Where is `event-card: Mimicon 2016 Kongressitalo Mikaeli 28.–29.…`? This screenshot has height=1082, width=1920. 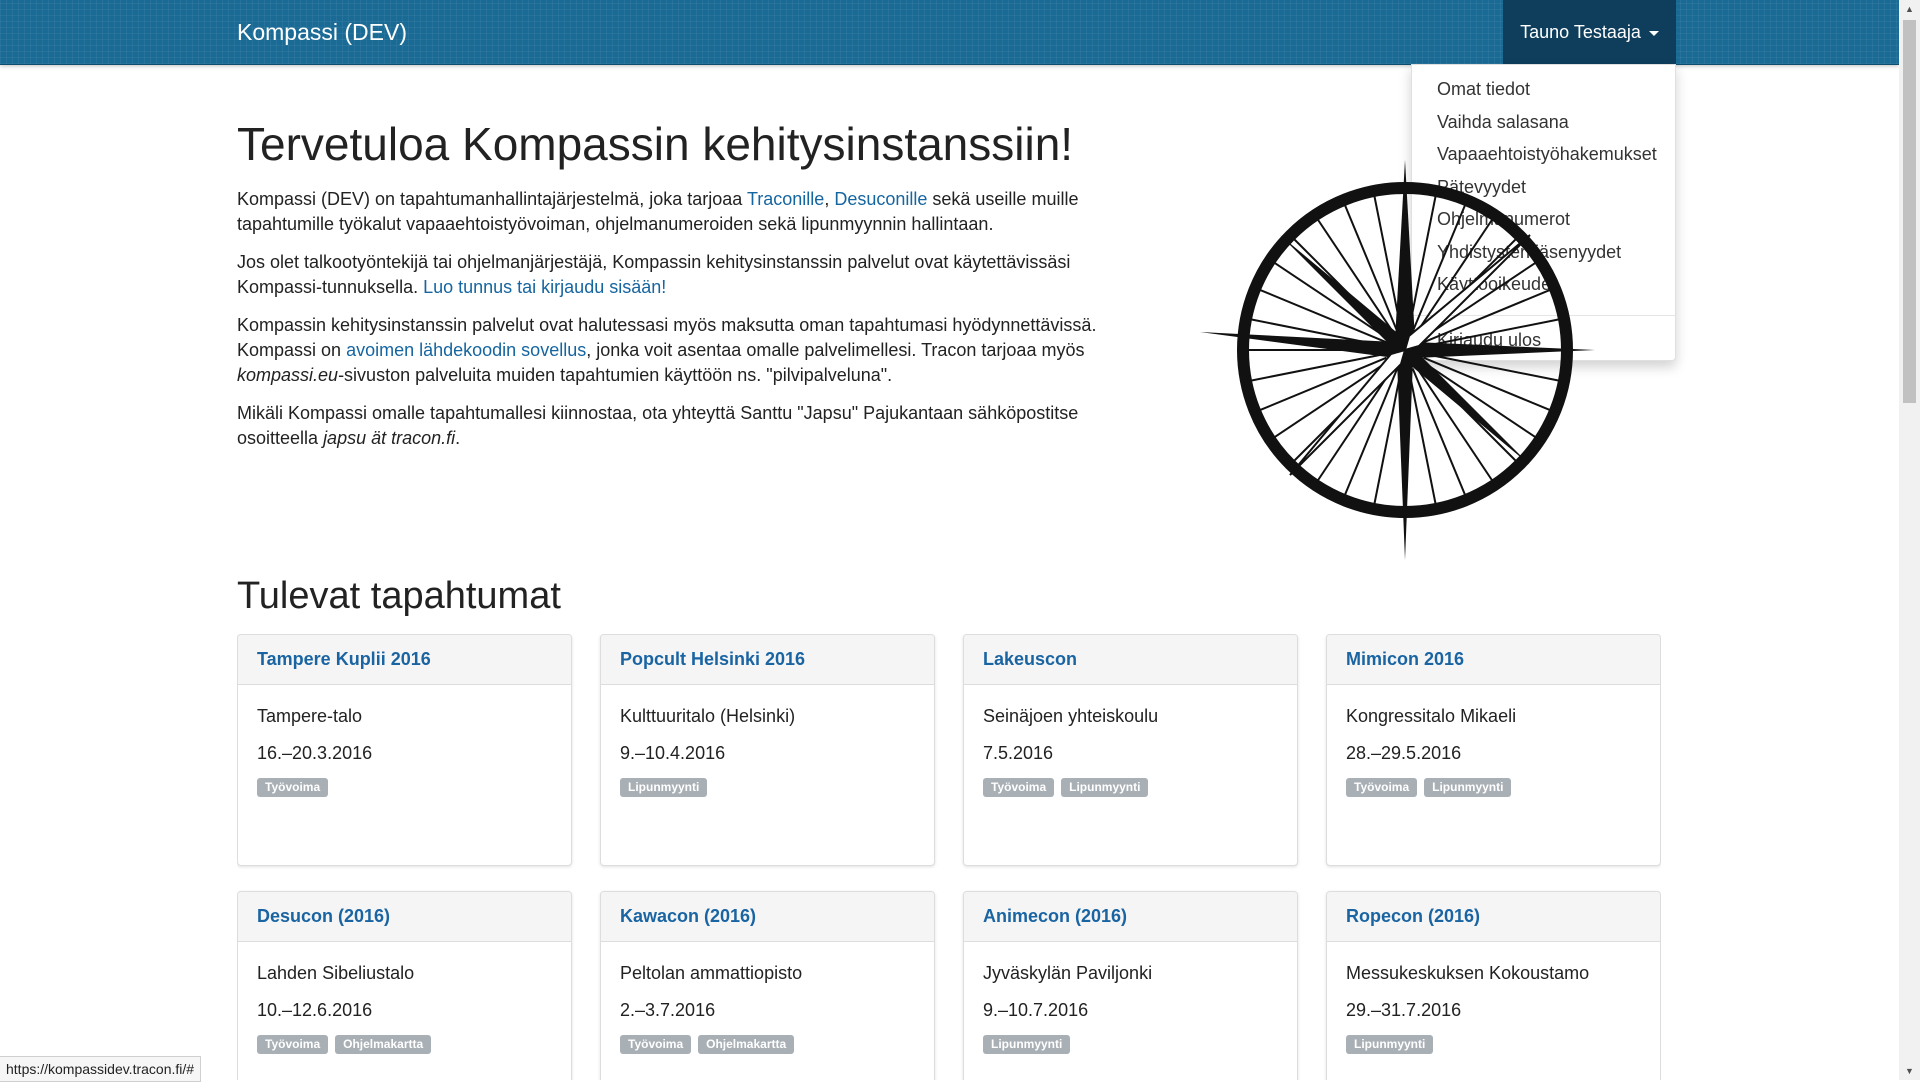
event-card: Mimicon 2016 Kongressitalo Mikaeli 28.–29.… is located at coordinates (1493, 750).